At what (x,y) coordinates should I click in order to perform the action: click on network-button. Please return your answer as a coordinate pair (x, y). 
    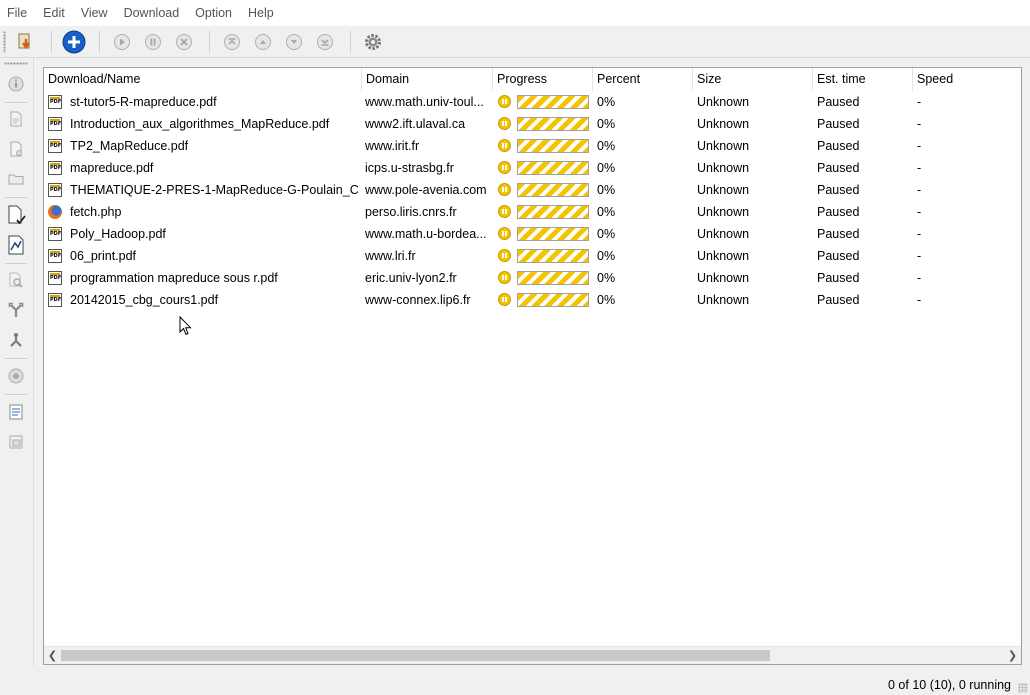
    Looking at the image, I should click on (16, 340).